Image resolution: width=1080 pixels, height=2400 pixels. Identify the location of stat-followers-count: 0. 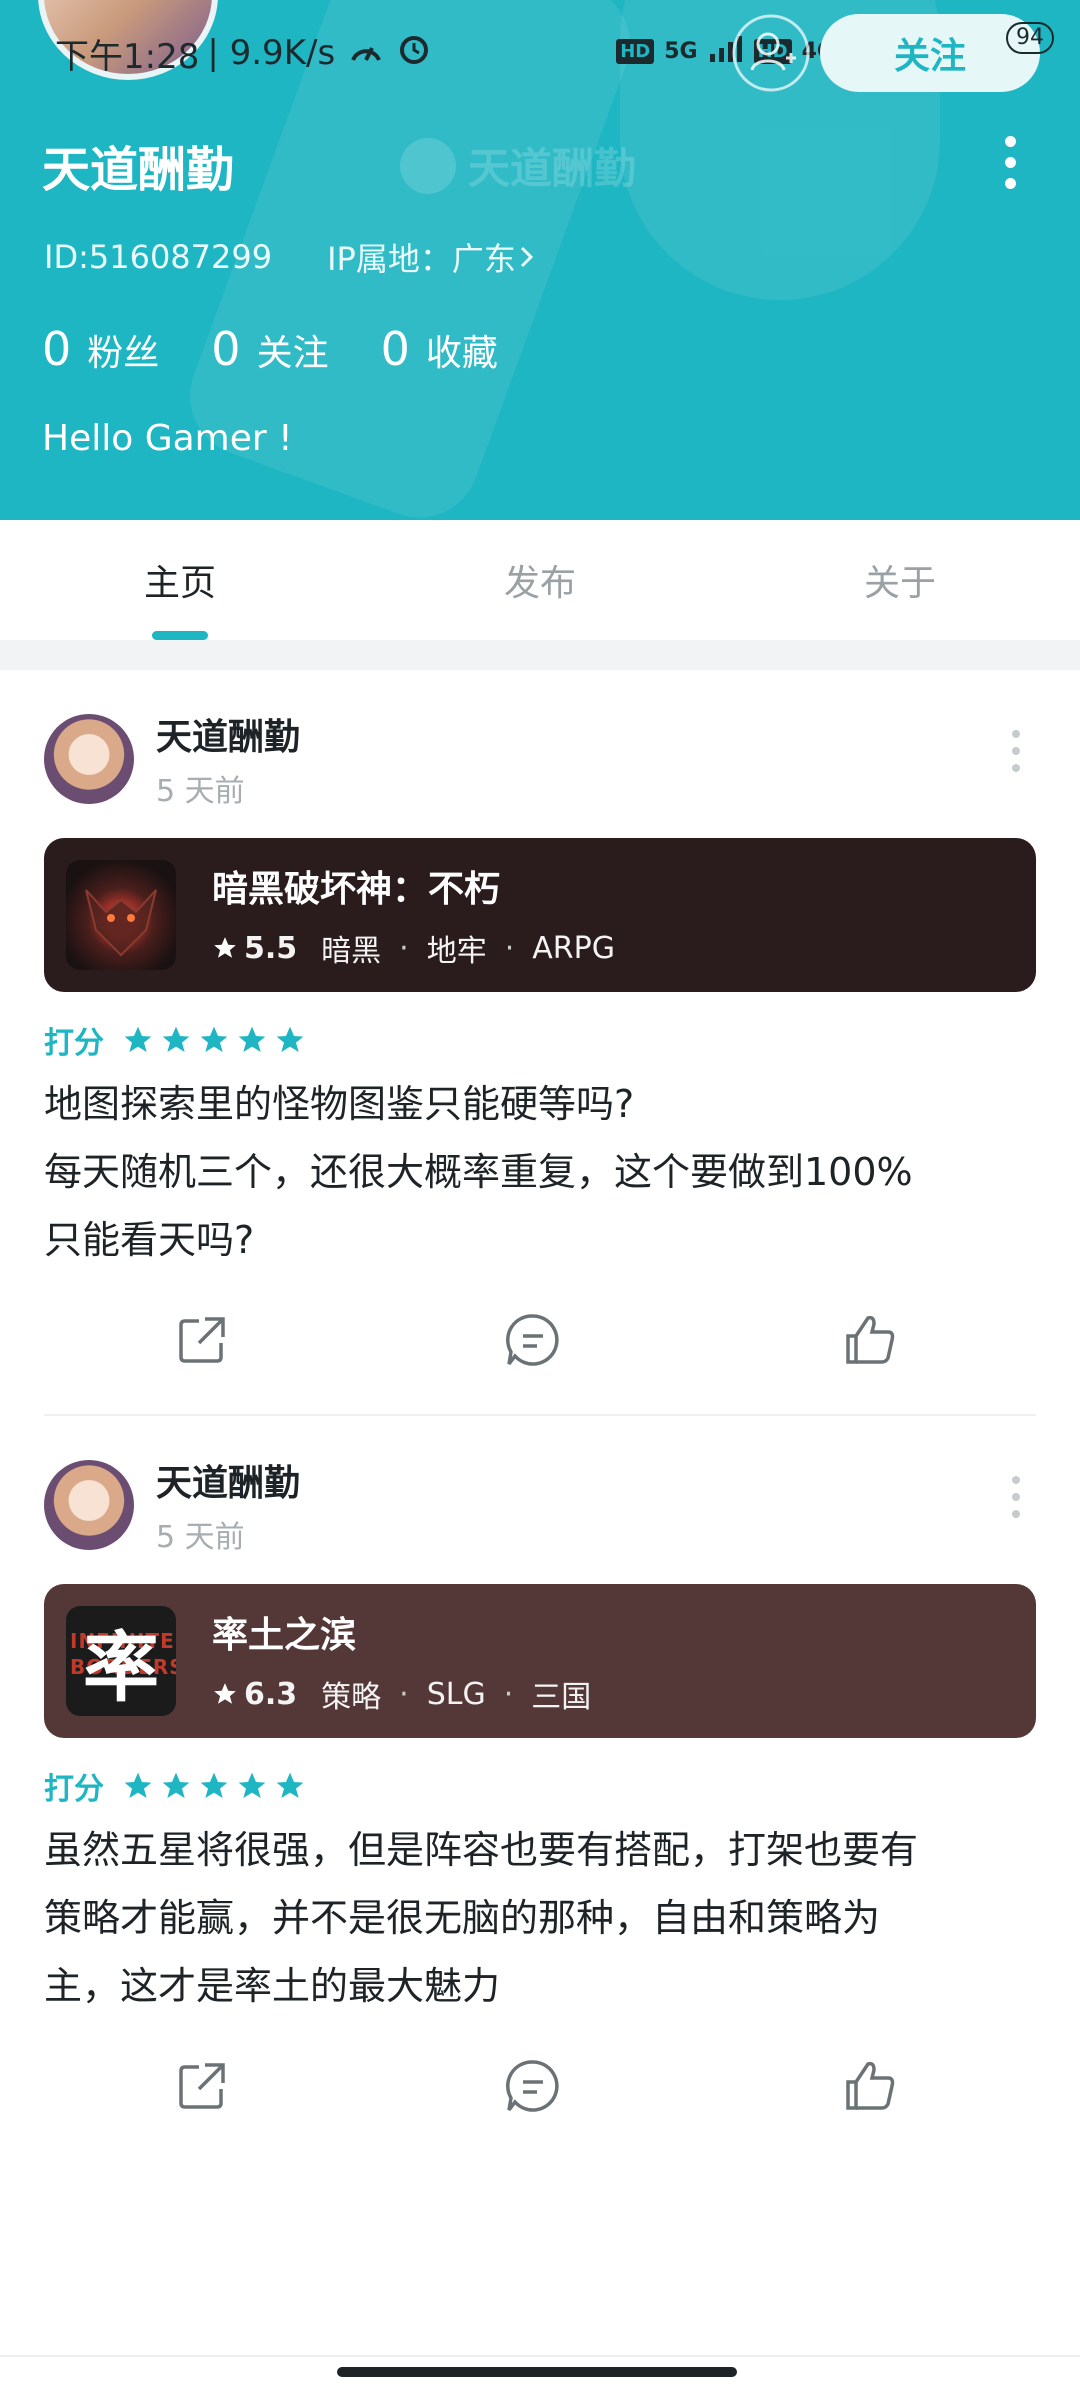
(56, 349).